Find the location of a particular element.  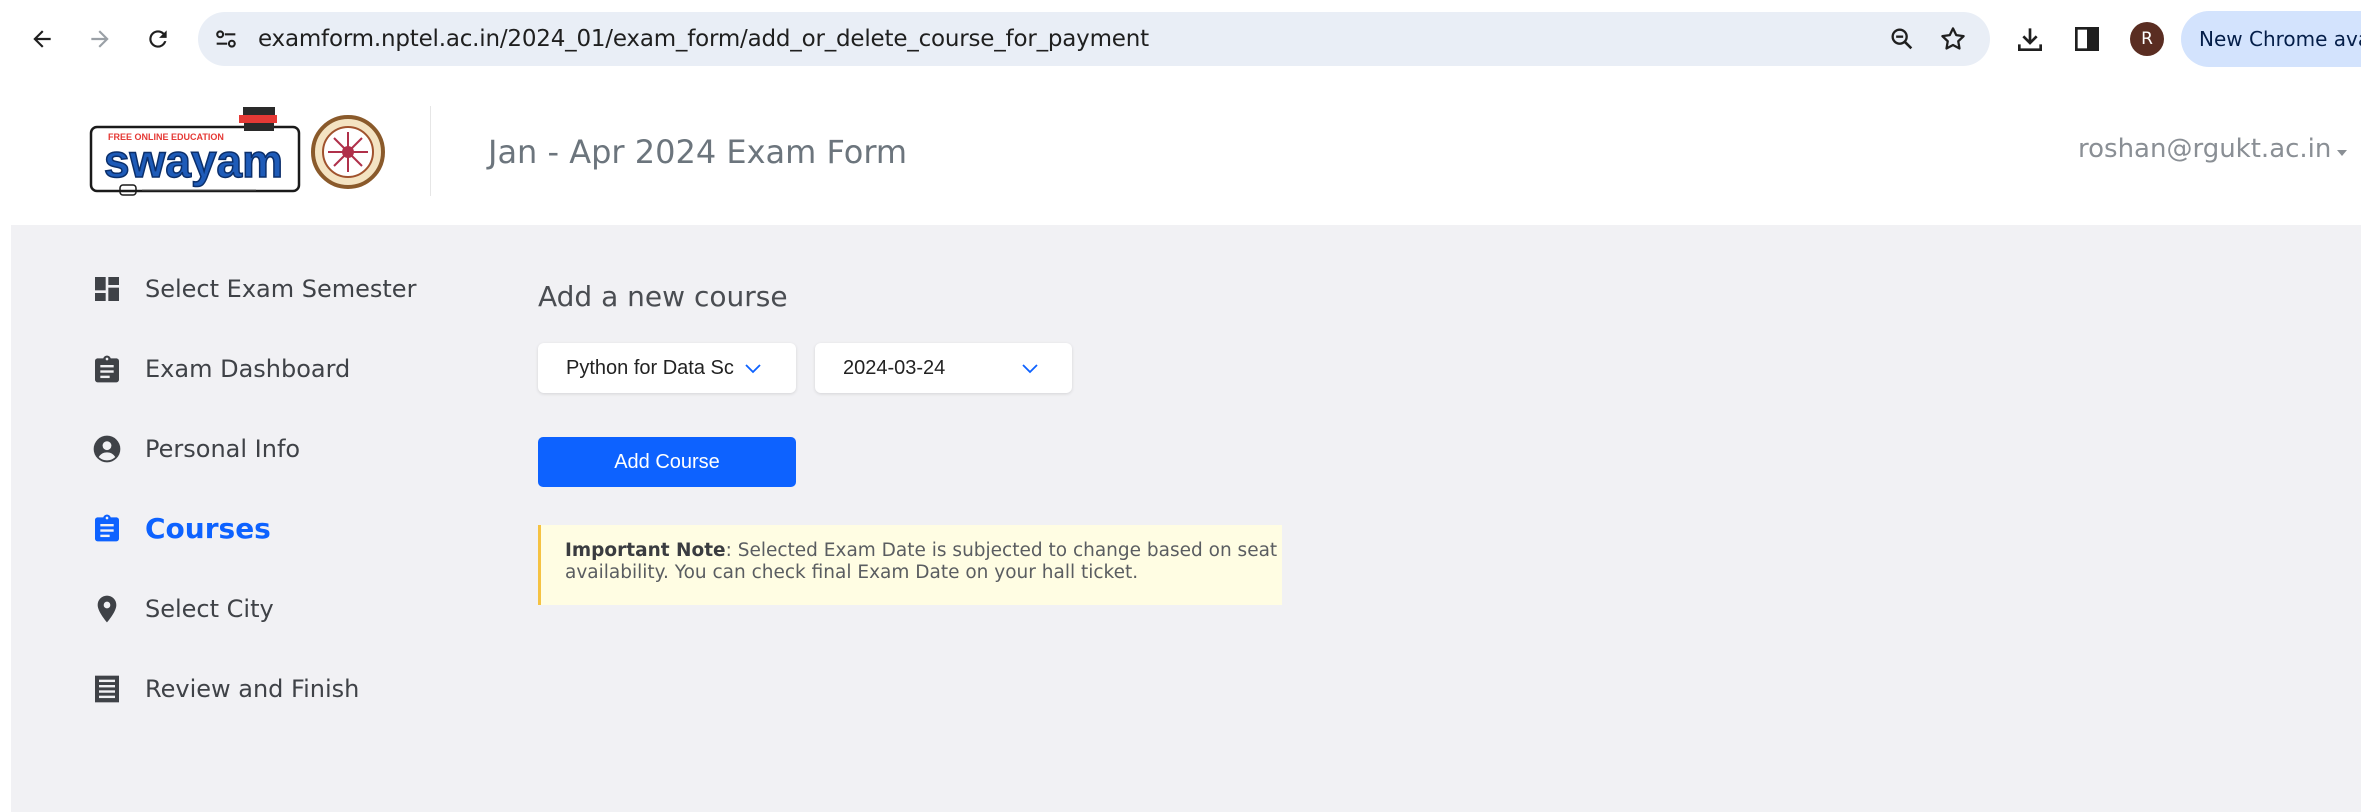

arrow-left-icon is located at coordinates (42, 39).